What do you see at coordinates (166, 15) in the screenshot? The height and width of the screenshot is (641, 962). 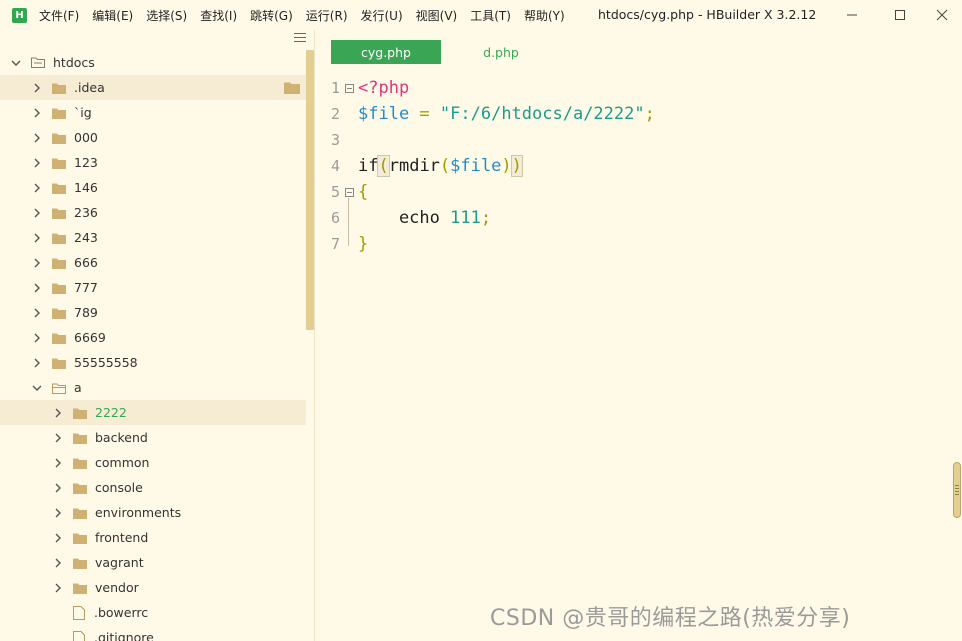 I see `menu-item: 选择(S)` at bounding box center [166, 15].